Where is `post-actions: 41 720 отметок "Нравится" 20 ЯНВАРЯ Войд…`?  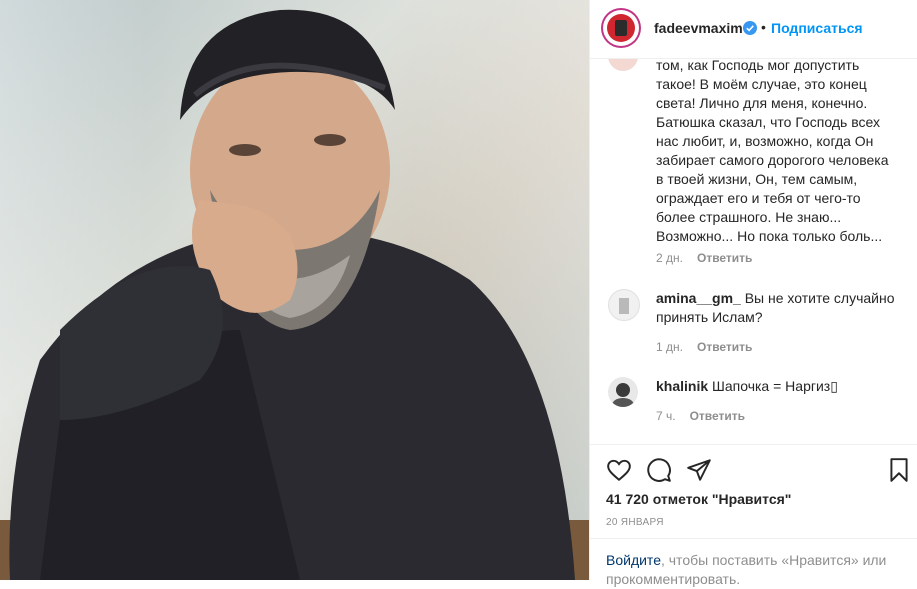
post-actions: 41 720 отметок "Нравится" 20 ЯНВАРЯ Войд… is located at coordinates (753, 515).